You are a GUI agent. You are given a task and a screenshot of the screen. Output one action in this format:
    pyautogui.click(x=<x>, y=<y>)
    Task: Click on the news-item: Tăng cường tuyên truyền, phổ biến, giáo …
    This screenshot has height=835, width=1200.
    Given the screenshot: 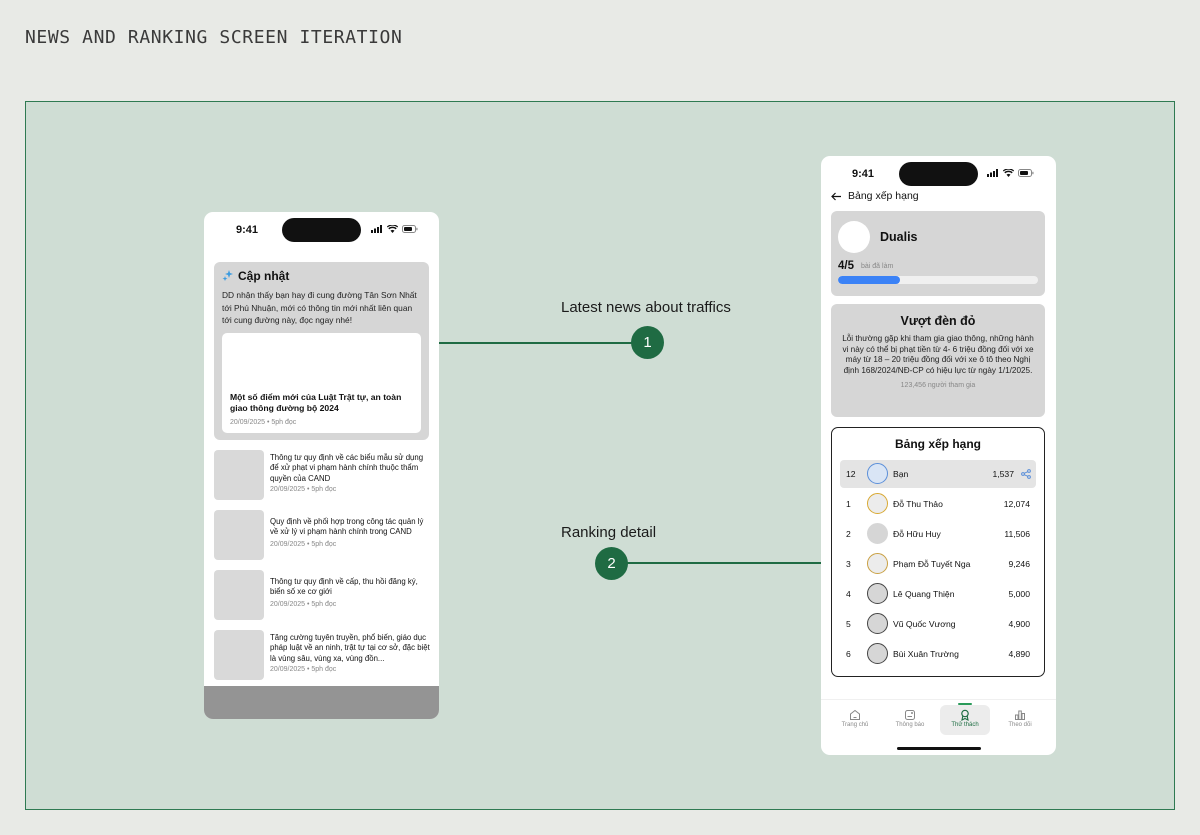 What is the action you would take?
    pyautogui.click(x=322, y=655)
    